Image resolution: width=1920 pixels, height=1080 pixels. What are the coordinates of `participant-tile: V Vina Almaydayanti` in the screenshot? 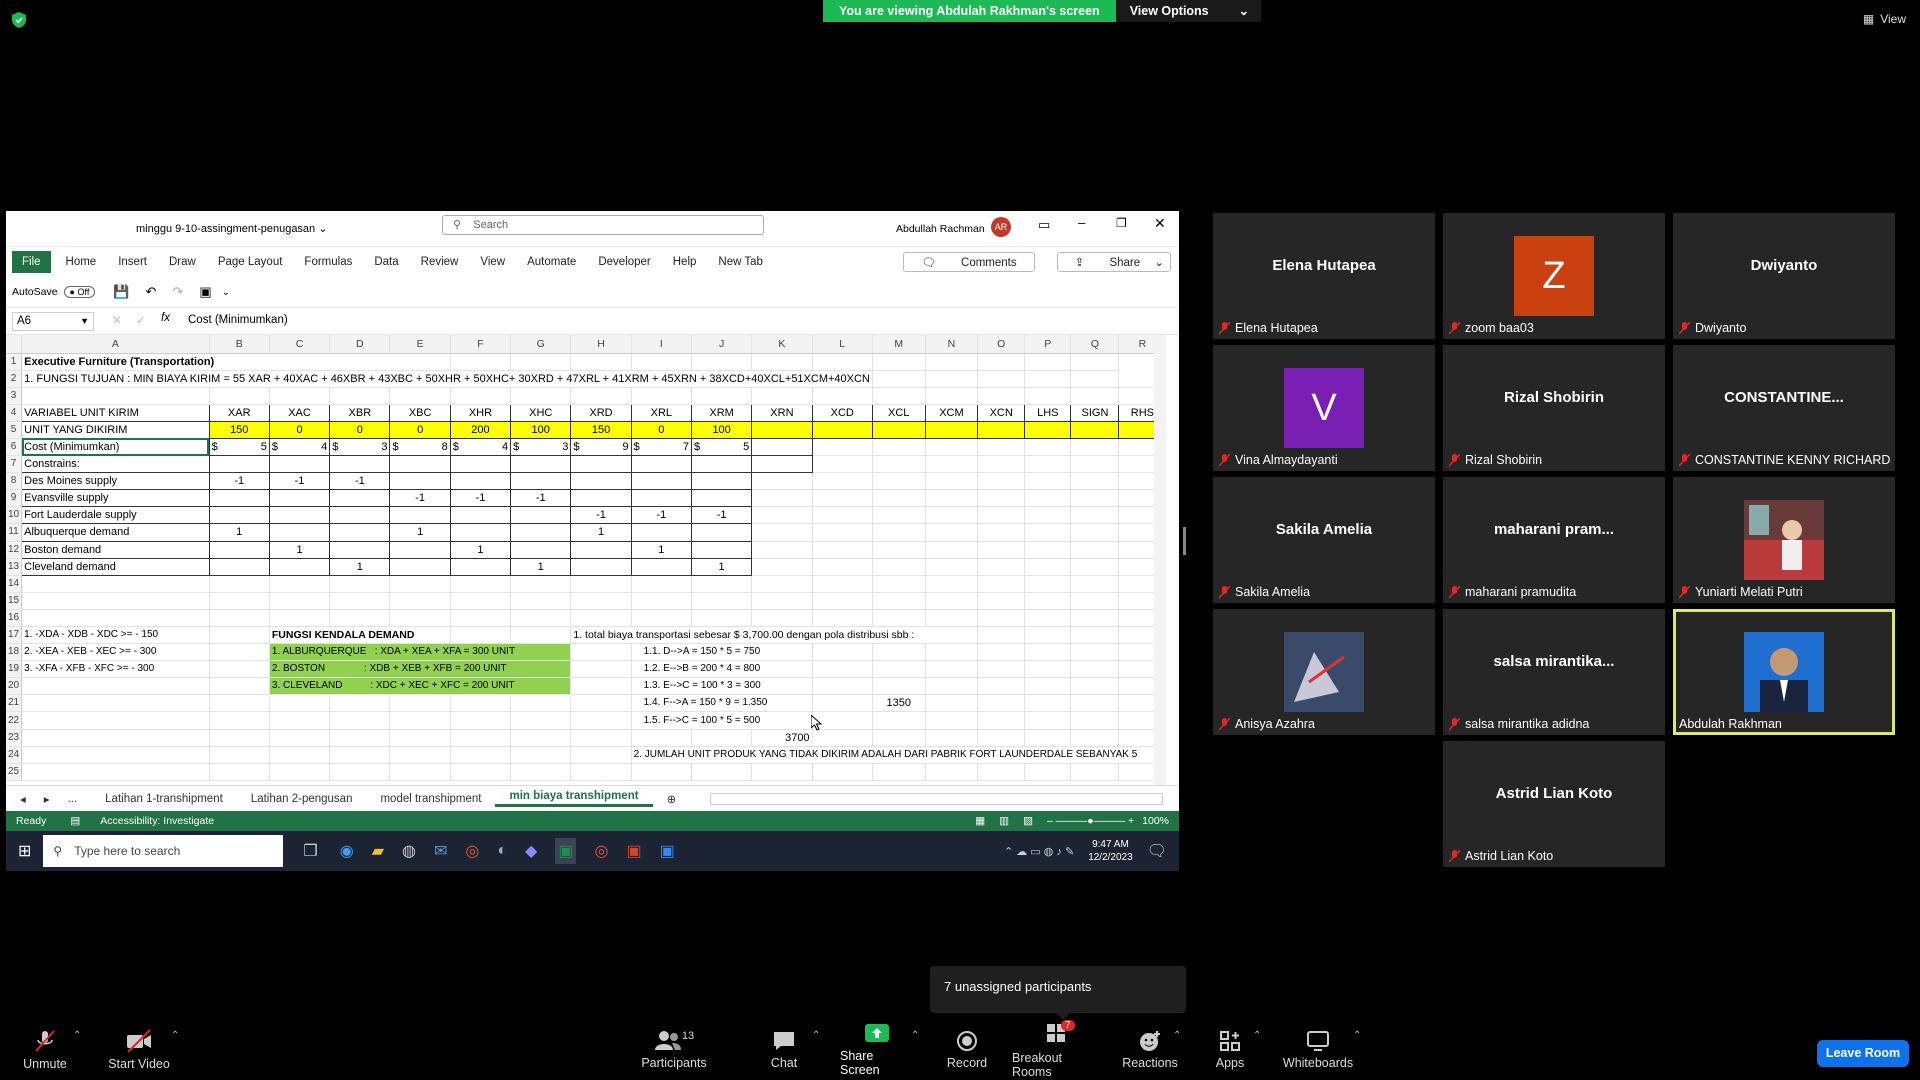 It's located at (1324, 408).